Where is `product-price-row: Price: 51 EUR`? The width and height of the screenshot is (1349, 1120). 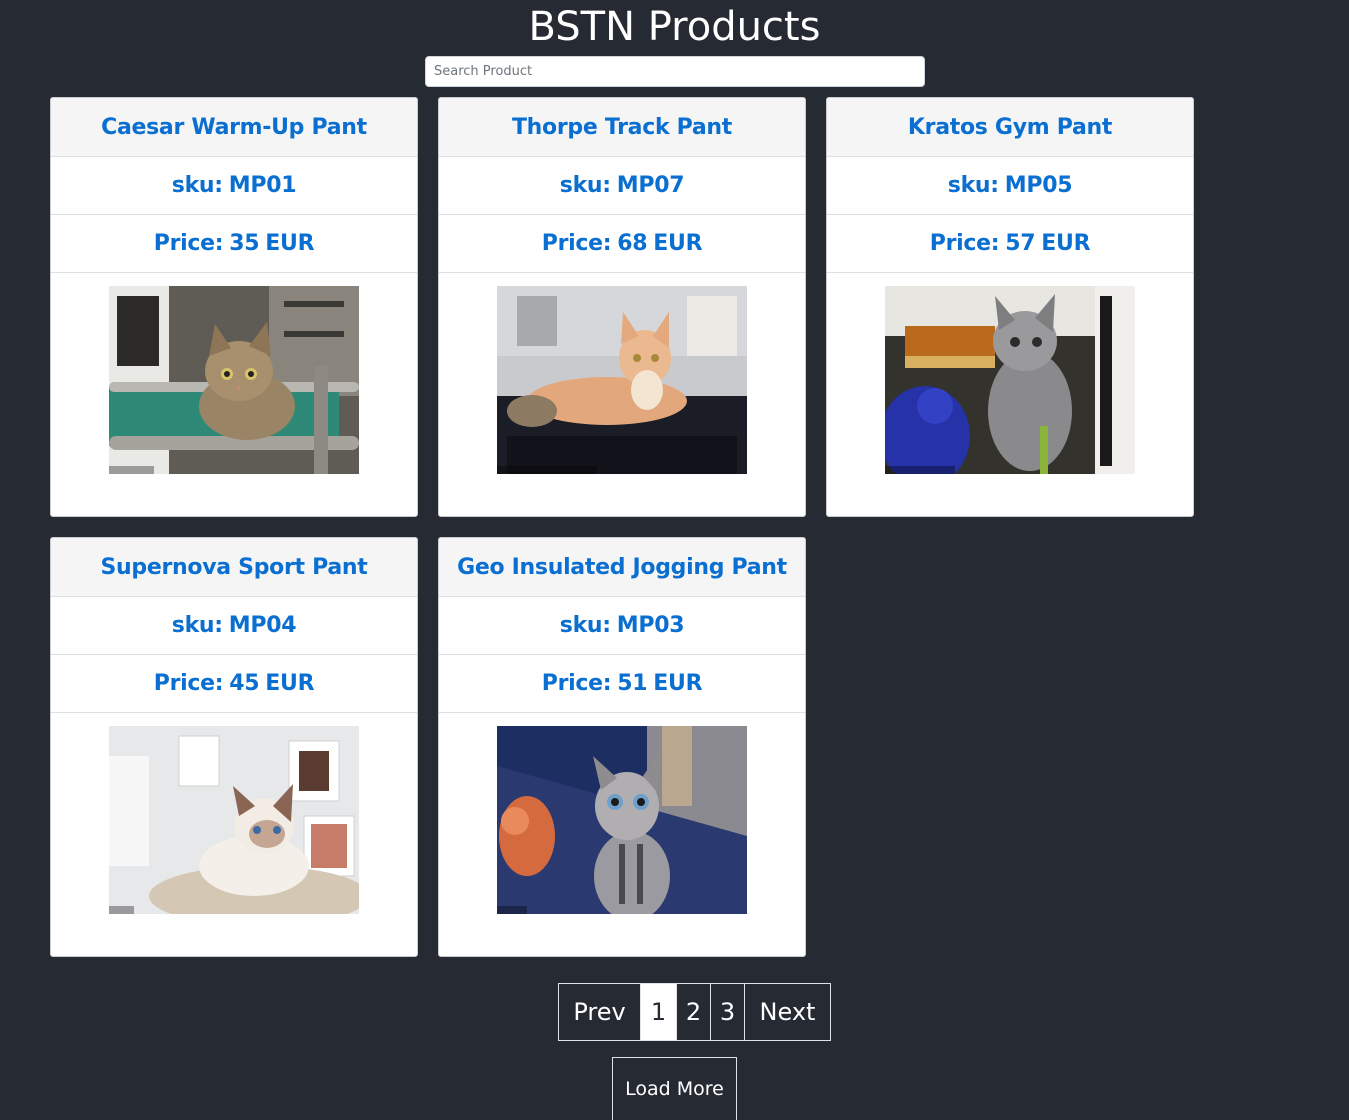
product-price-row: Price: 51 EUR is located at coordinates (622, 684).